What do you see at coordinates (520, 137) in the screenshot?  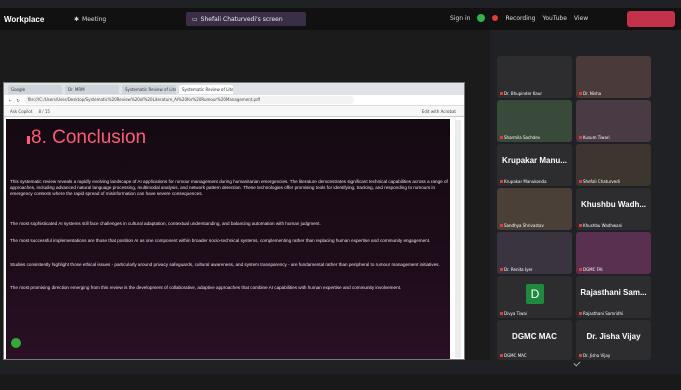 I see `participant-name: Sharmila Sachdev` at bounding box center [520, 137].